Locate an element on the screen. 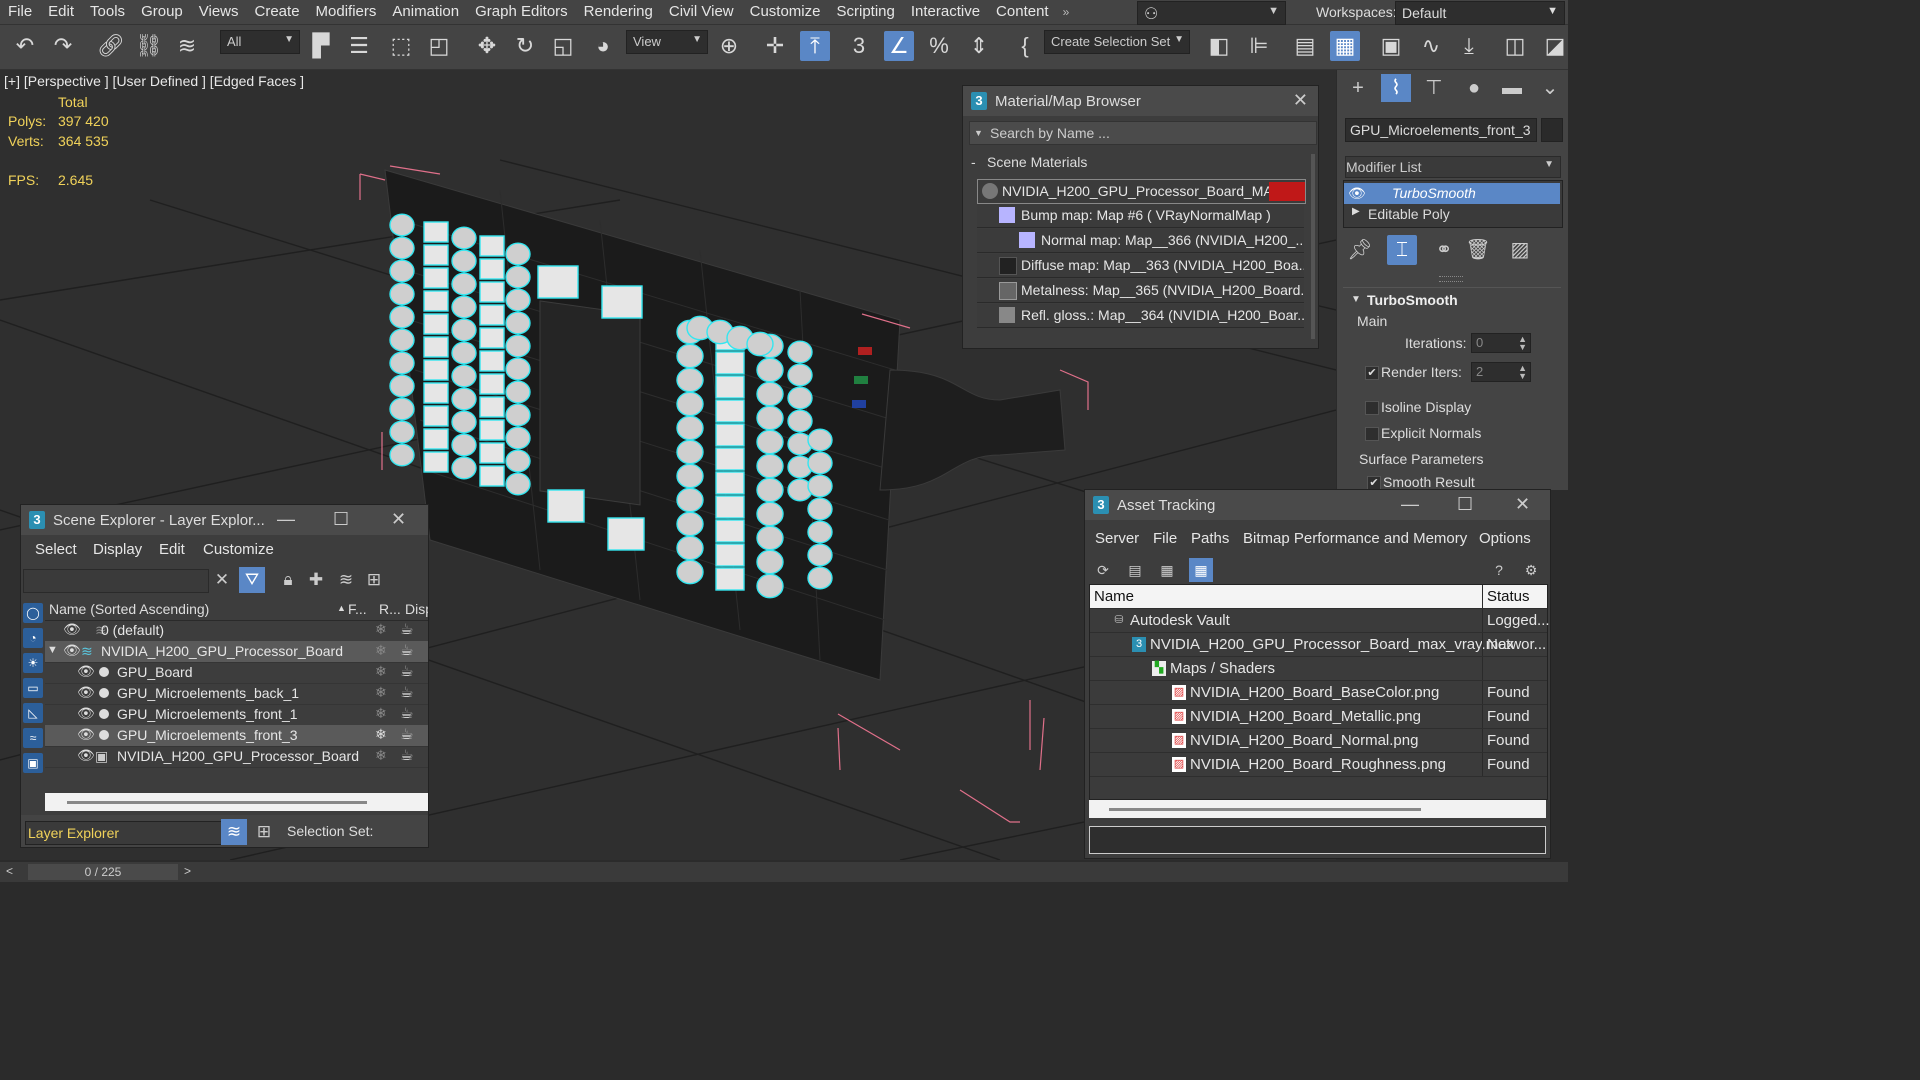 The width and height of the screenshot is (1920, 1080). scrollbar is located at coordinates (1313, 246).